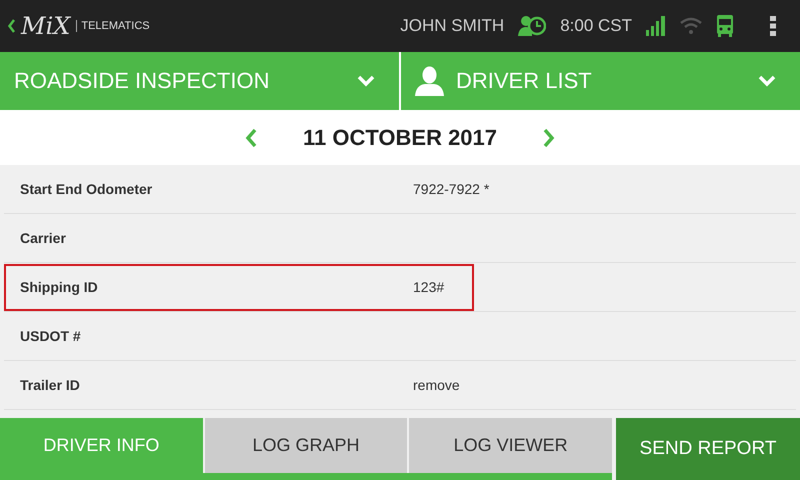 Image resolution: width=800 pixels, height=480 pixels. What do you see at coordinates (87, 189) in the screenshot?
I see `field-label: Start End Odometer` at bounding box center [87, 189].